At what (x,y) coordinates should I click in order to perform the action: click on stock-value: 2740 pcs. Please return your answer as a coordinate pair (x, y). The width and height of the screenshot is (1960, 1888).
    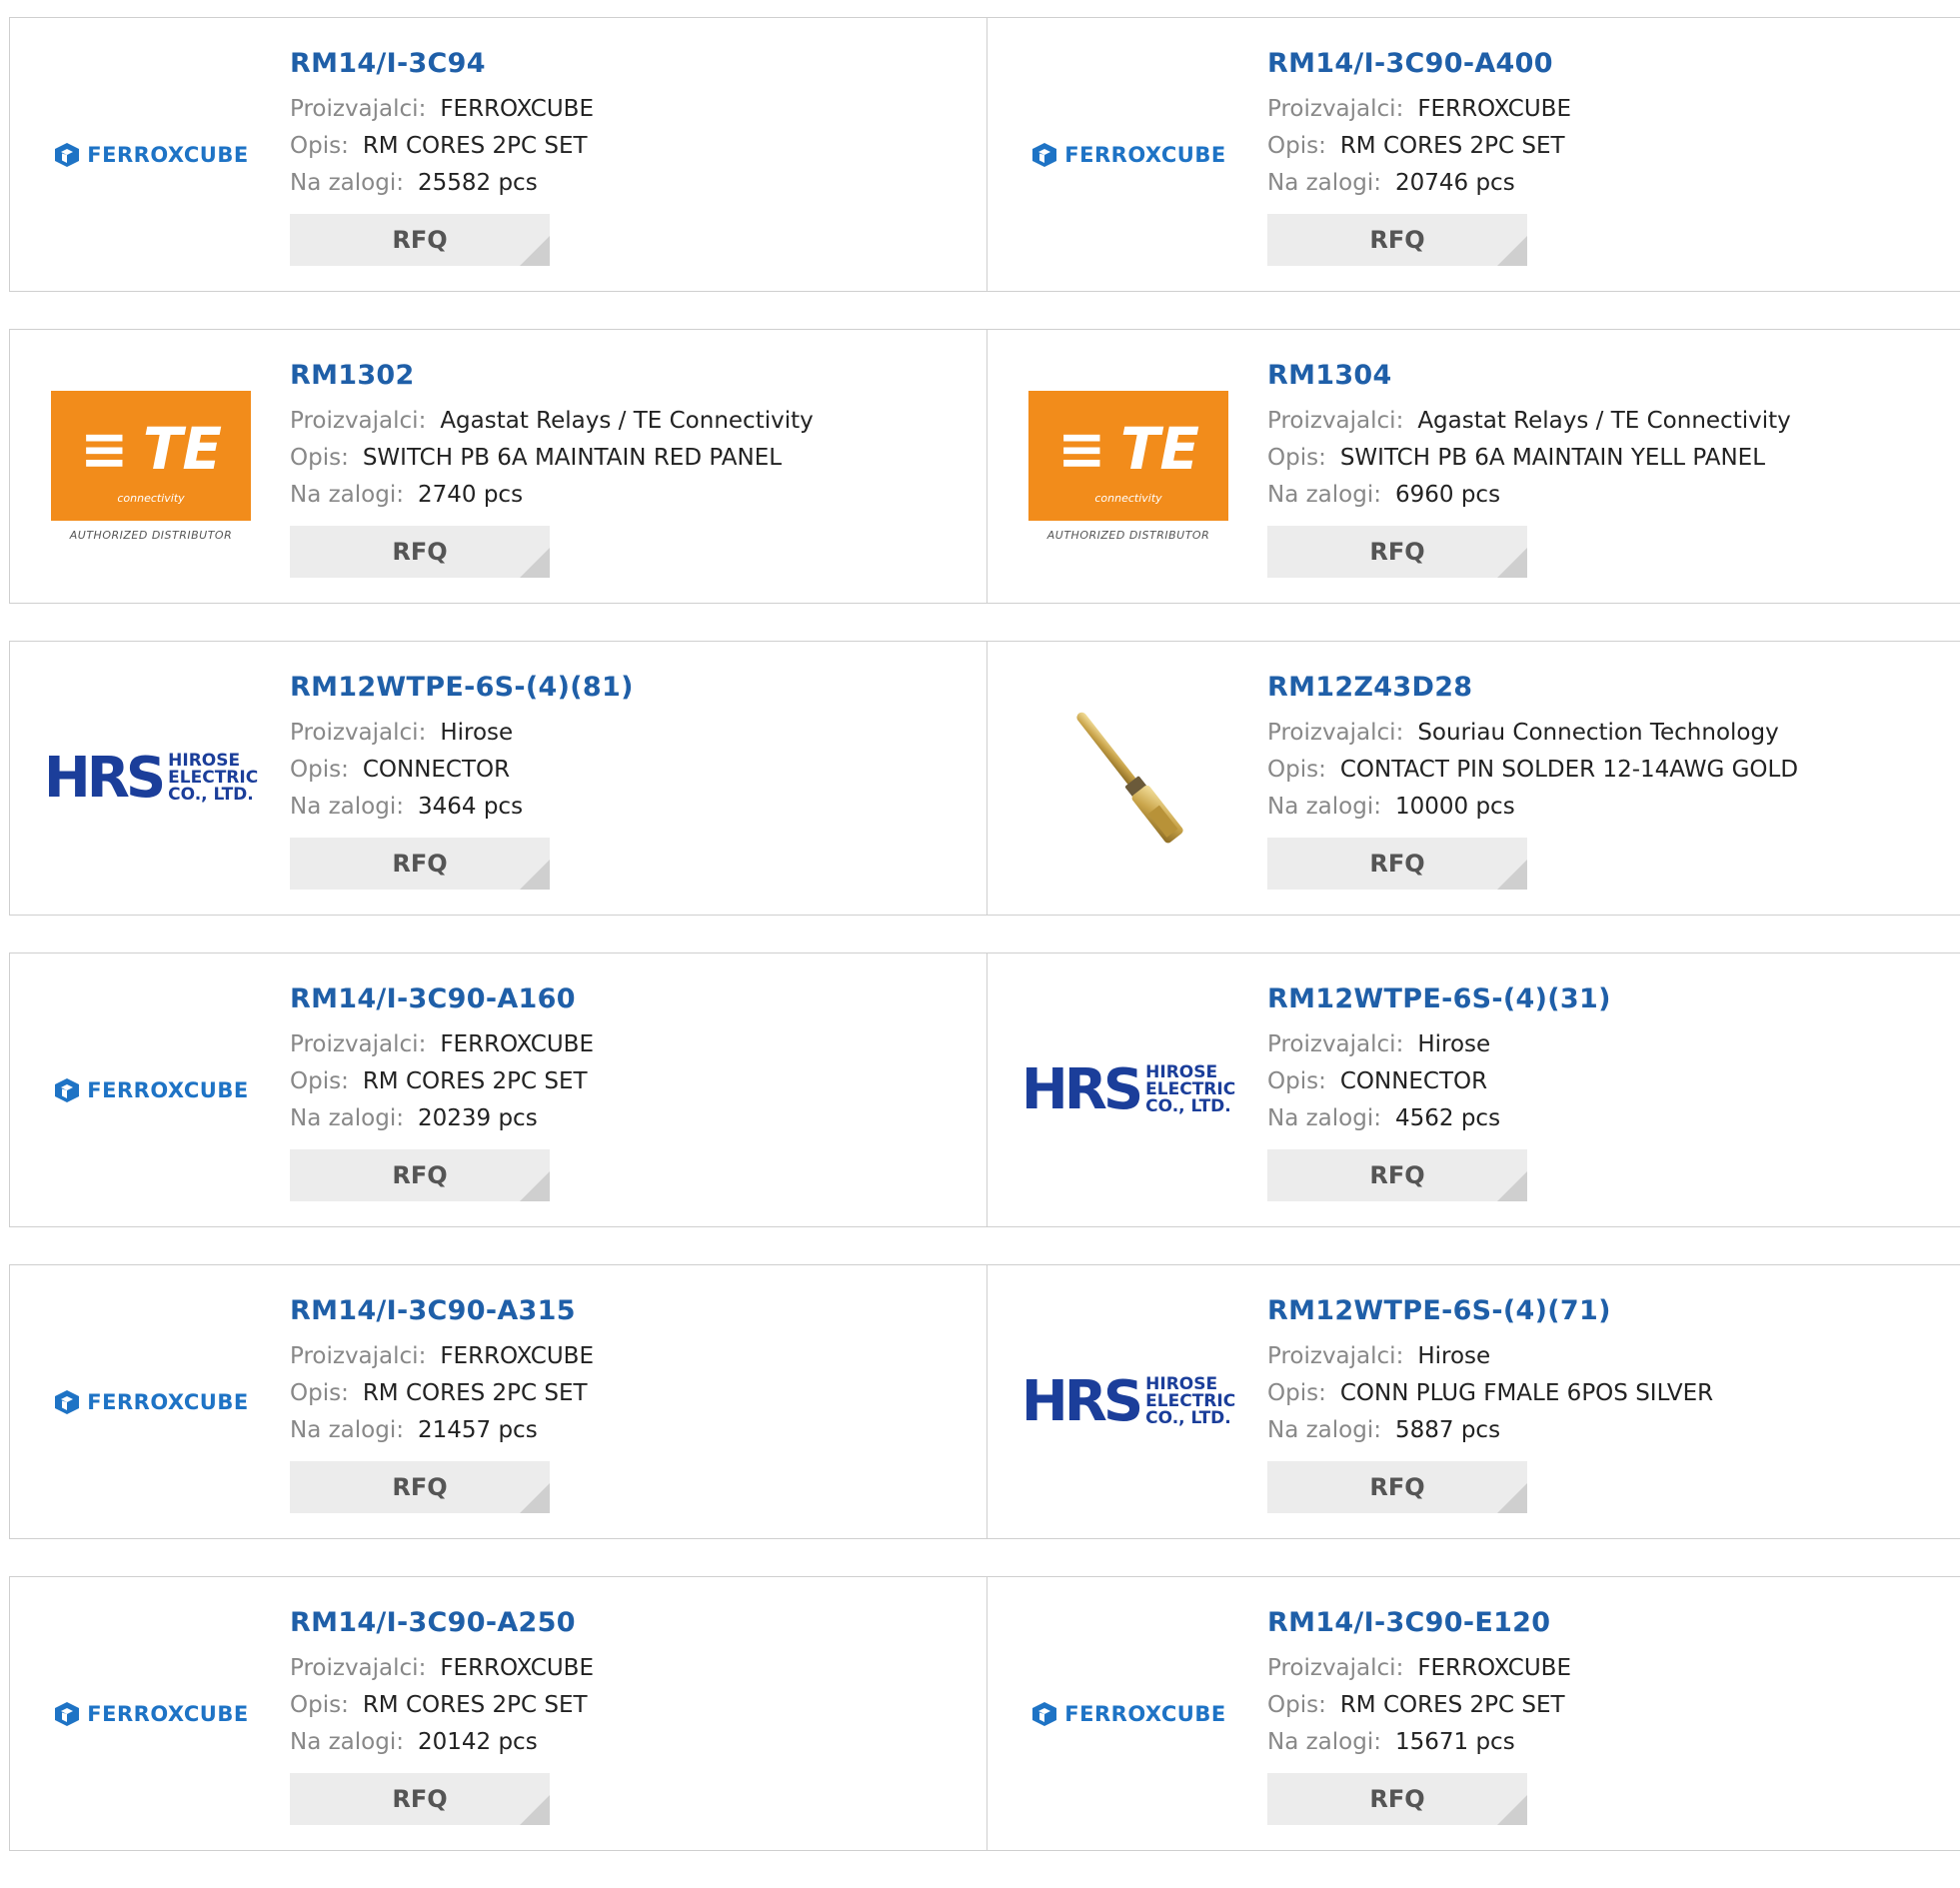
    Looking at the image, I should click on (471, 495).